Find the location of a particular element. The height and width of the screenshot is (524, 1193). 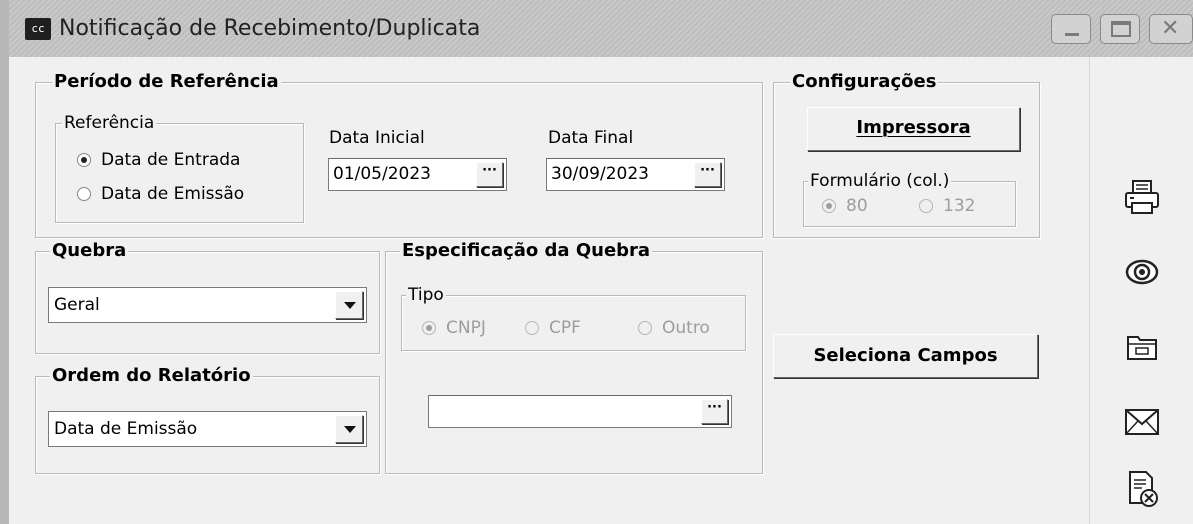

quebra-legend: Quebra is located at coordinates (89, 251).